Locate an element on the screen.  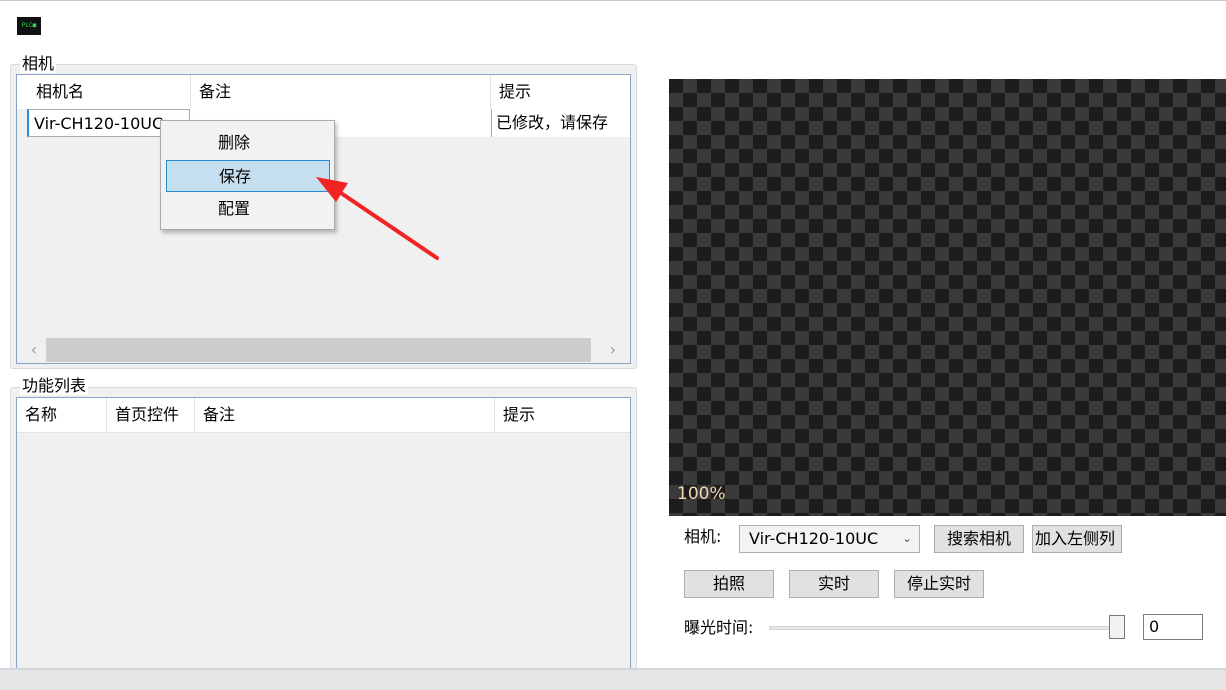
scrollbar-thumb is located at coordinates (318, 350).